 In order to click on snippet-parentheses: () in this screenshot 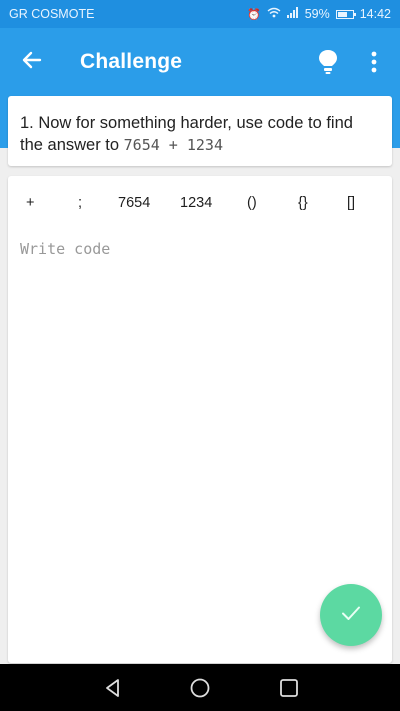, I will do `click(252, 203)`.